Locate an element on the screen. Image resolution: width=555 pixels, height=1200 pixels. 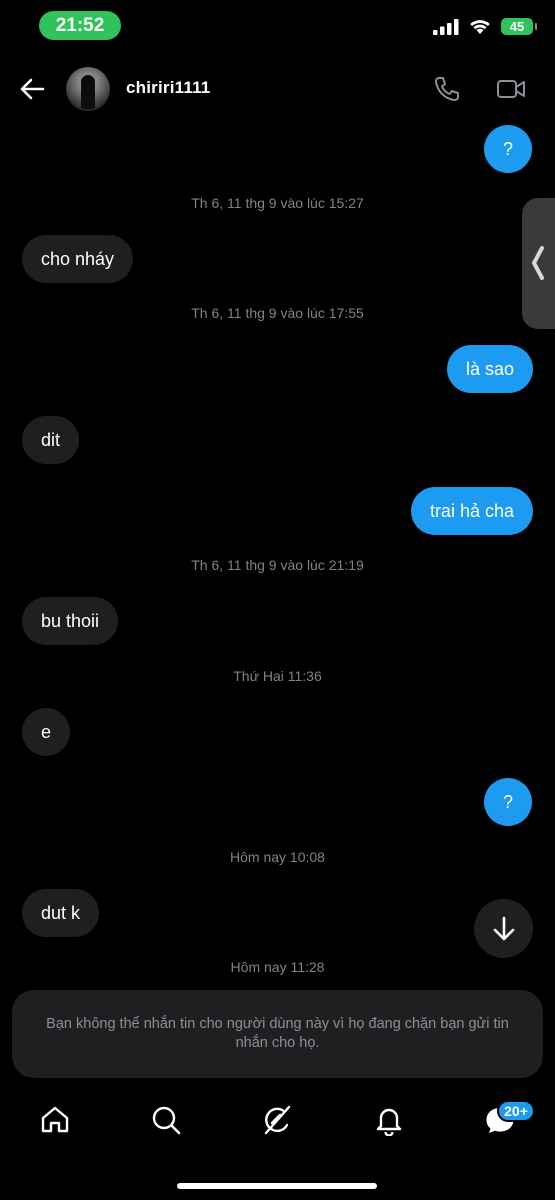
bell-icon is located at coordinates (389, 1122).